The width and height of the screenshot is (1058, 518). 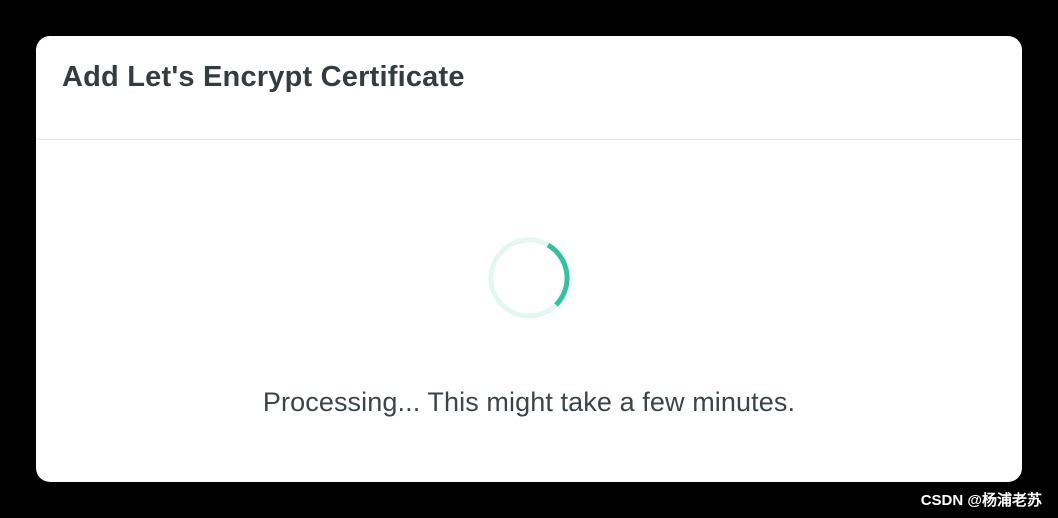 What do you see at coordinates (529, 278) in the screenshot?
I see `loading-spinner-icon` at bounding box center [529, 278].